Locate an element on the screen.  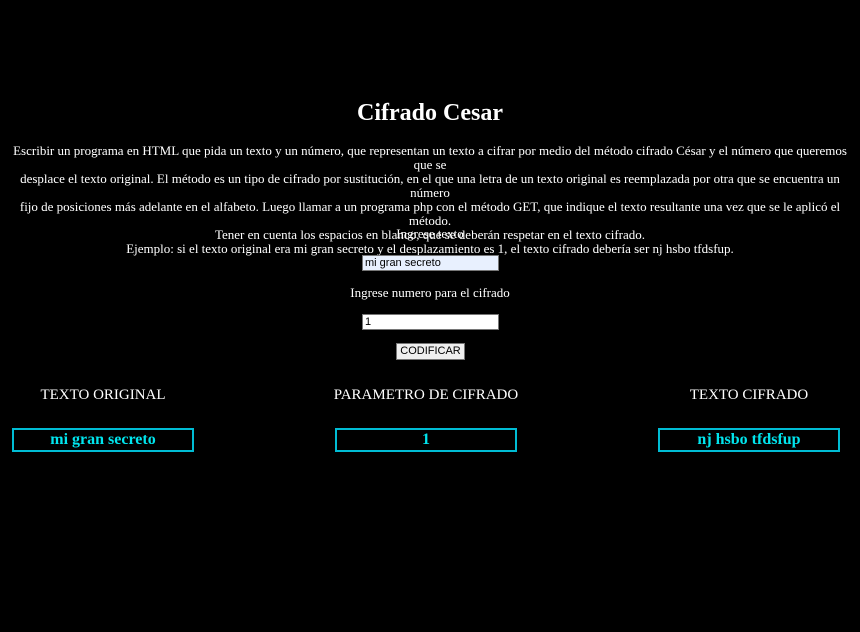
cipher-text-result: nj hsbo tfdsfup is located at coordinates (749, 440).